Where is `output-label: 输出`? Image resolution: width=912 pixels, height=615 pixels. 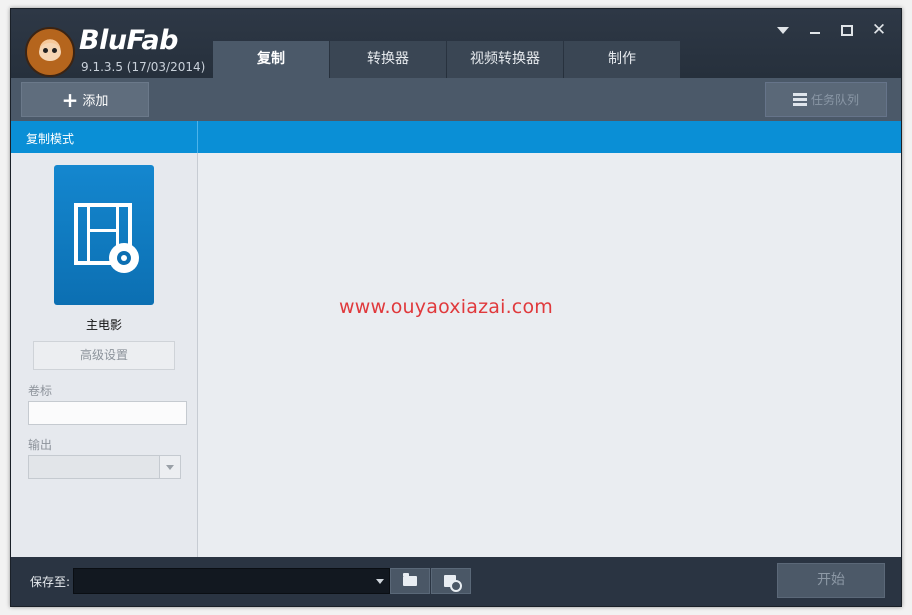
output-label: 输出 is located at coordinates (40, 445).